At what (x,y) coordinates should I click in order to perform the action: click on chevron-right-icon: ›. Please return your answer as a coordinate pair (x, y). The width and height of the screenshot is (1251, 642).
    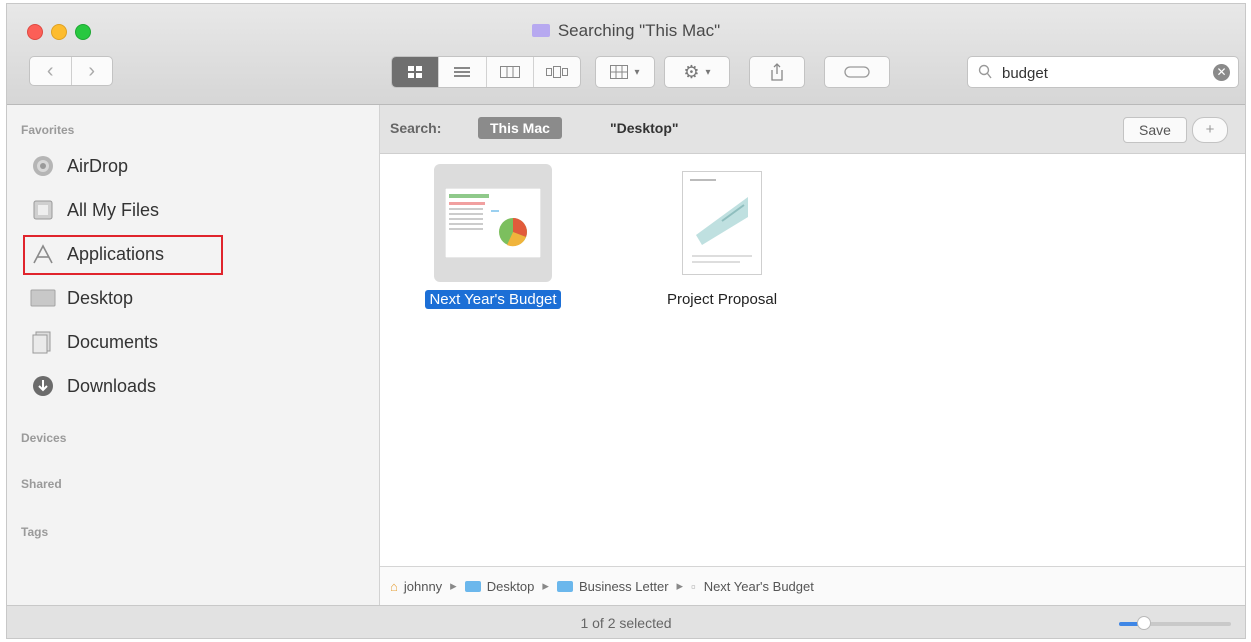
    Looking at the image, I should click on (92, 70).